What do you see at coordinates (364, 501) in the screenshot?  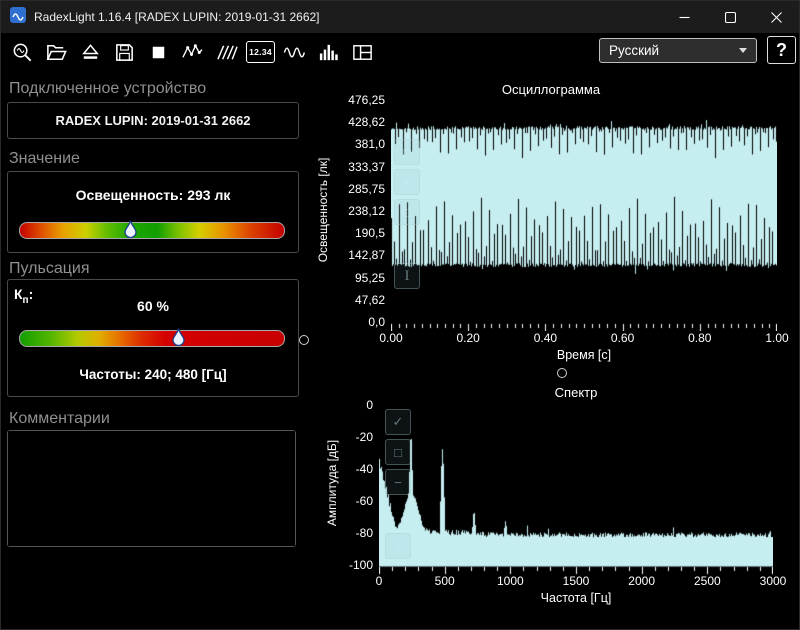 I see `spectrum-ytick-label: -60` at bounding box center [364, 501].